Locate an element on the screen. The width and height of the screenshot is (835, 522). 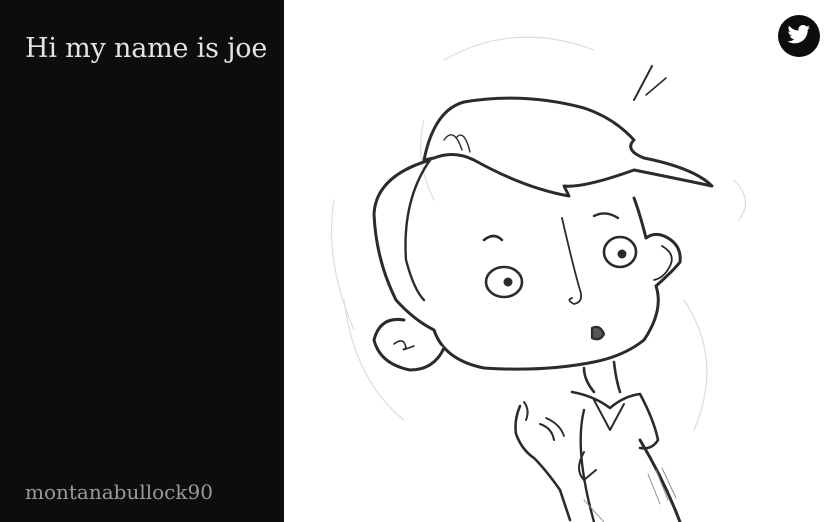
twitter-share-button is located at coordinates (799, 36).